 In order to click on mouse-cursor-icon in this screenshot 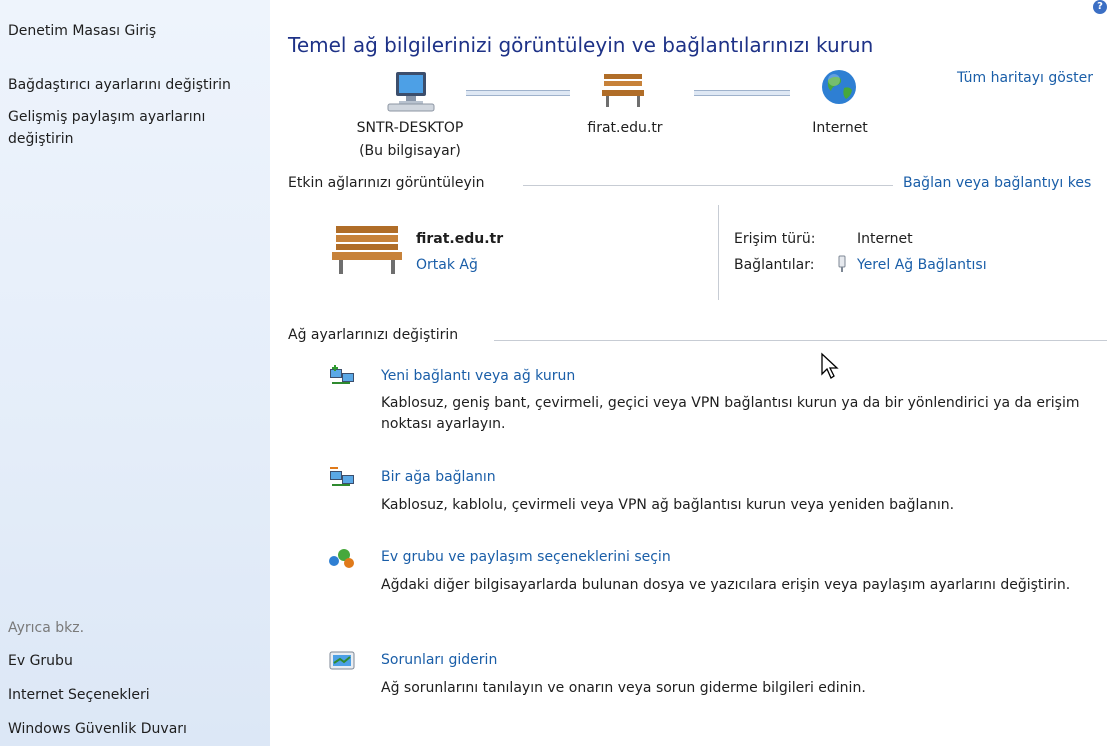, I will do `click(830, 365)`.